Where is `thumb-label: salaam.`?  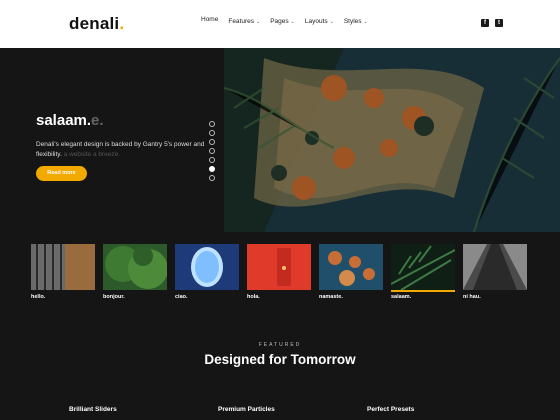
thumb-label: salaam. is located at coordinates (401, 297).